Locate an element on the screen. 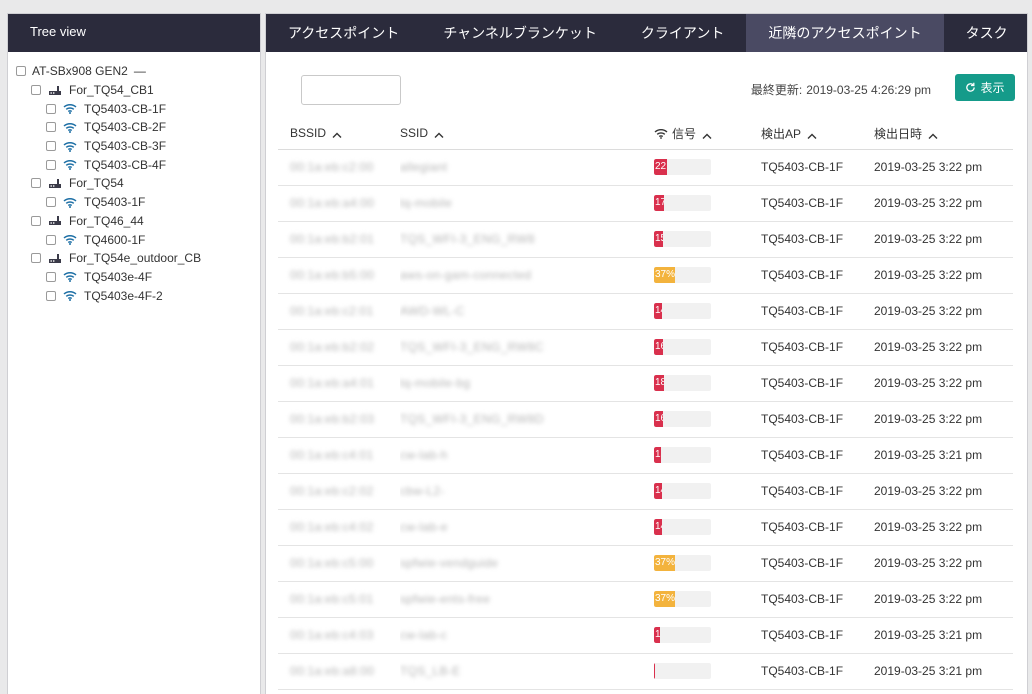 This screenshot has height=694, width=1032. tab-1: アクセスポイント is located at coordinates (343, 33).